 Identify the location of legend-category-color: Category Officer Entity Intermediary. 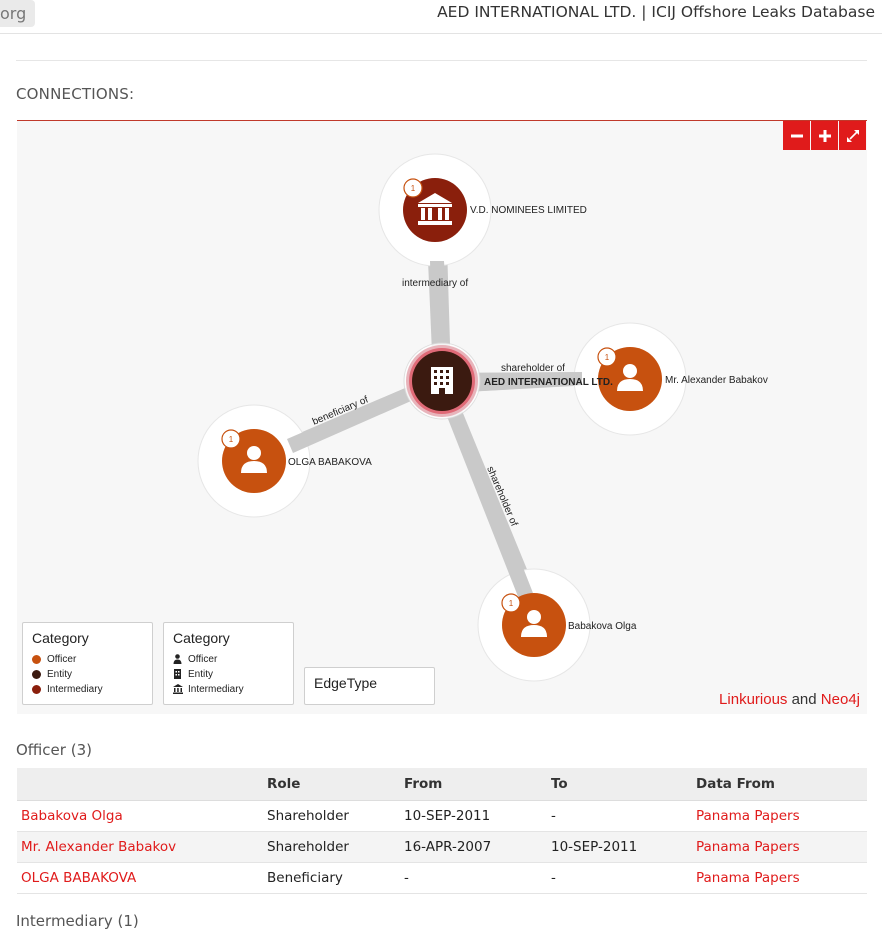
(87, 663).